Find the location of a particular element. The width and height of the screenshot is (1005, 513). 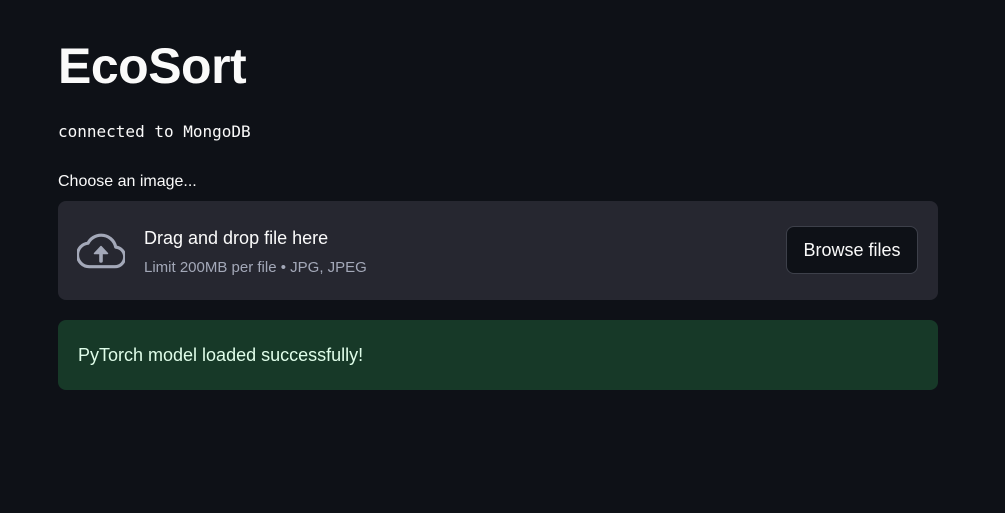

success-alert-message: PyTorch model loaded successfully! is located at coordinates (221, 355).